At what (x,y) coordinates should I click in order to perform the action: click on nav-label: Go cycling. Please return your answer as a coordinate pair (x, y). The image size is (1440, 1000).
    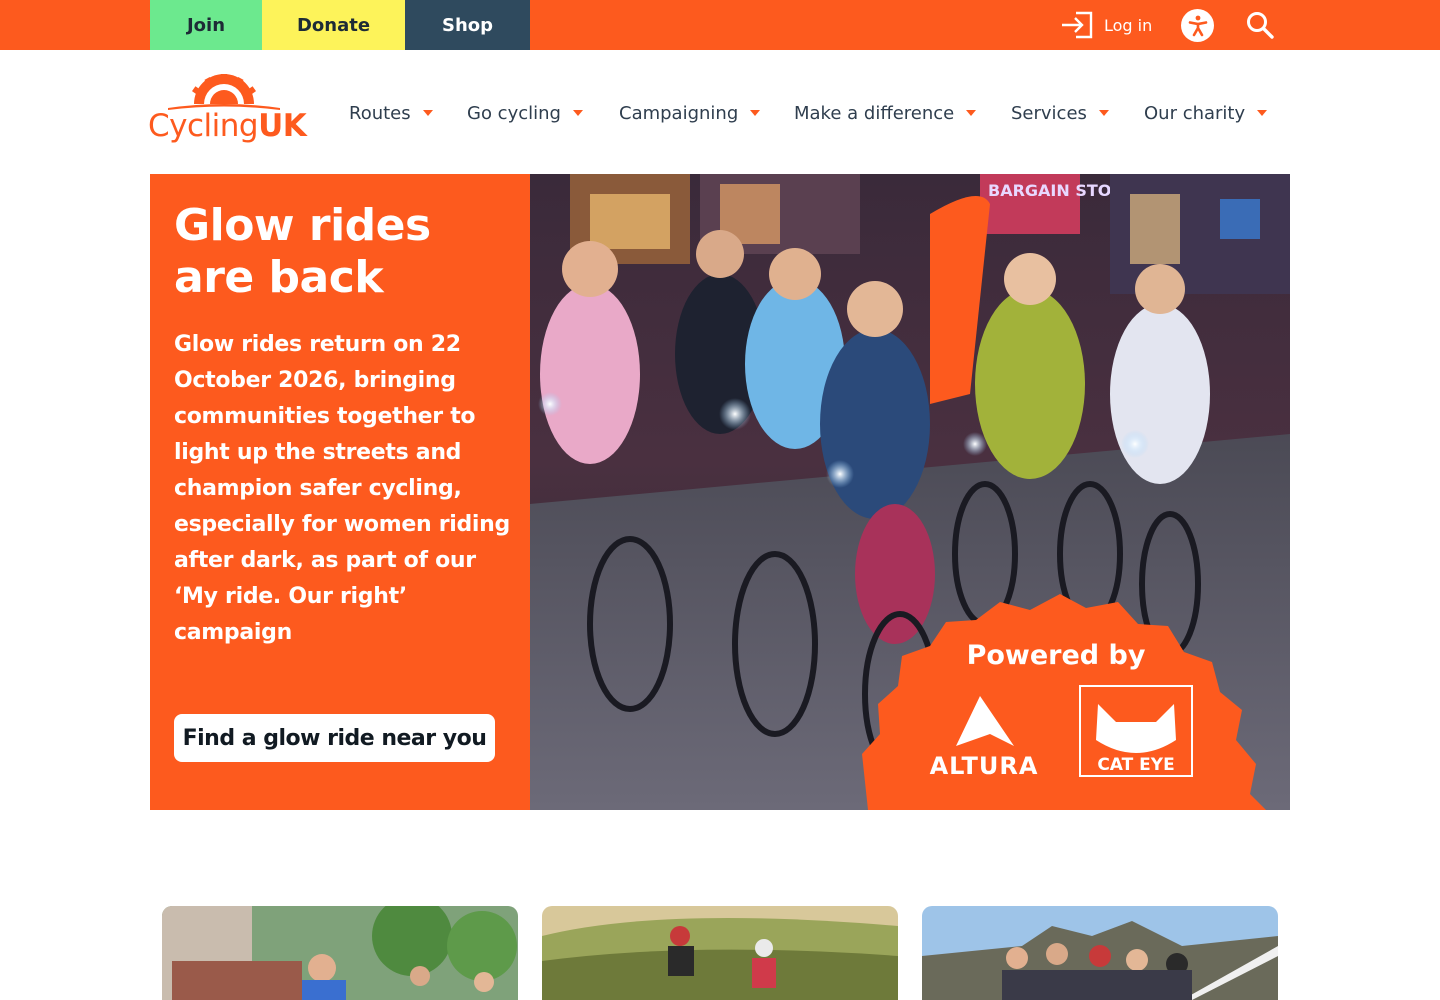
    Looking at the image, I should click on (514, 113).